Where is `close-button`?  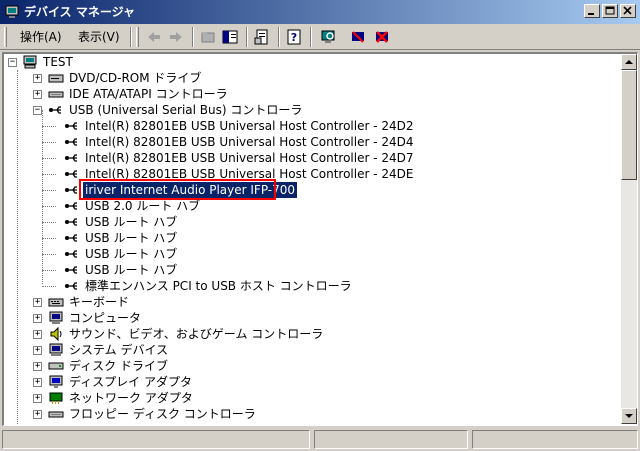 close-button is located at coordinates (628, 11).